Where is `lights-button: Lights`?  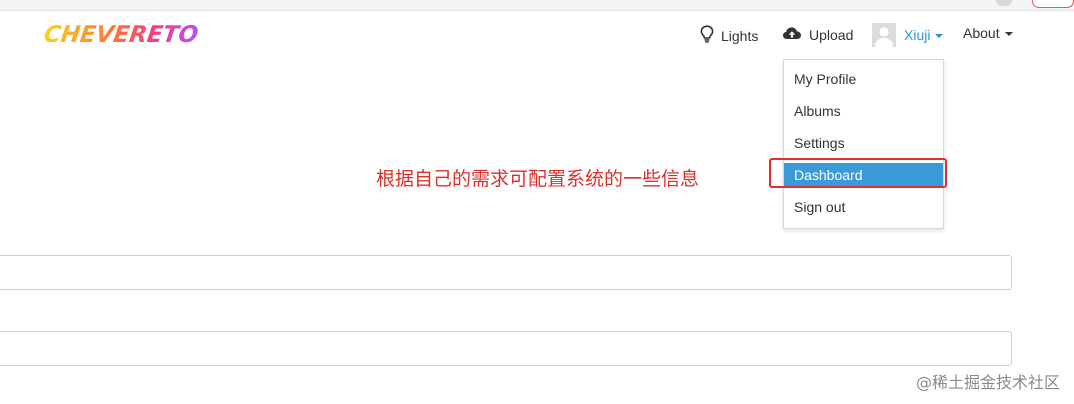
lights-button: Lights is located at coordinates (729, 35).